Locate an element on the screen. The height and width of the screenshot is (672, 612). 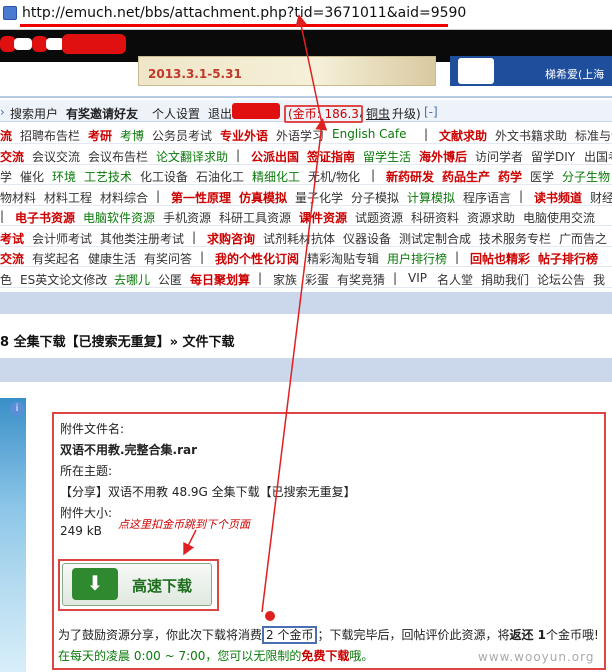
nav-link: 考试 is located at coordinates (12, 238).